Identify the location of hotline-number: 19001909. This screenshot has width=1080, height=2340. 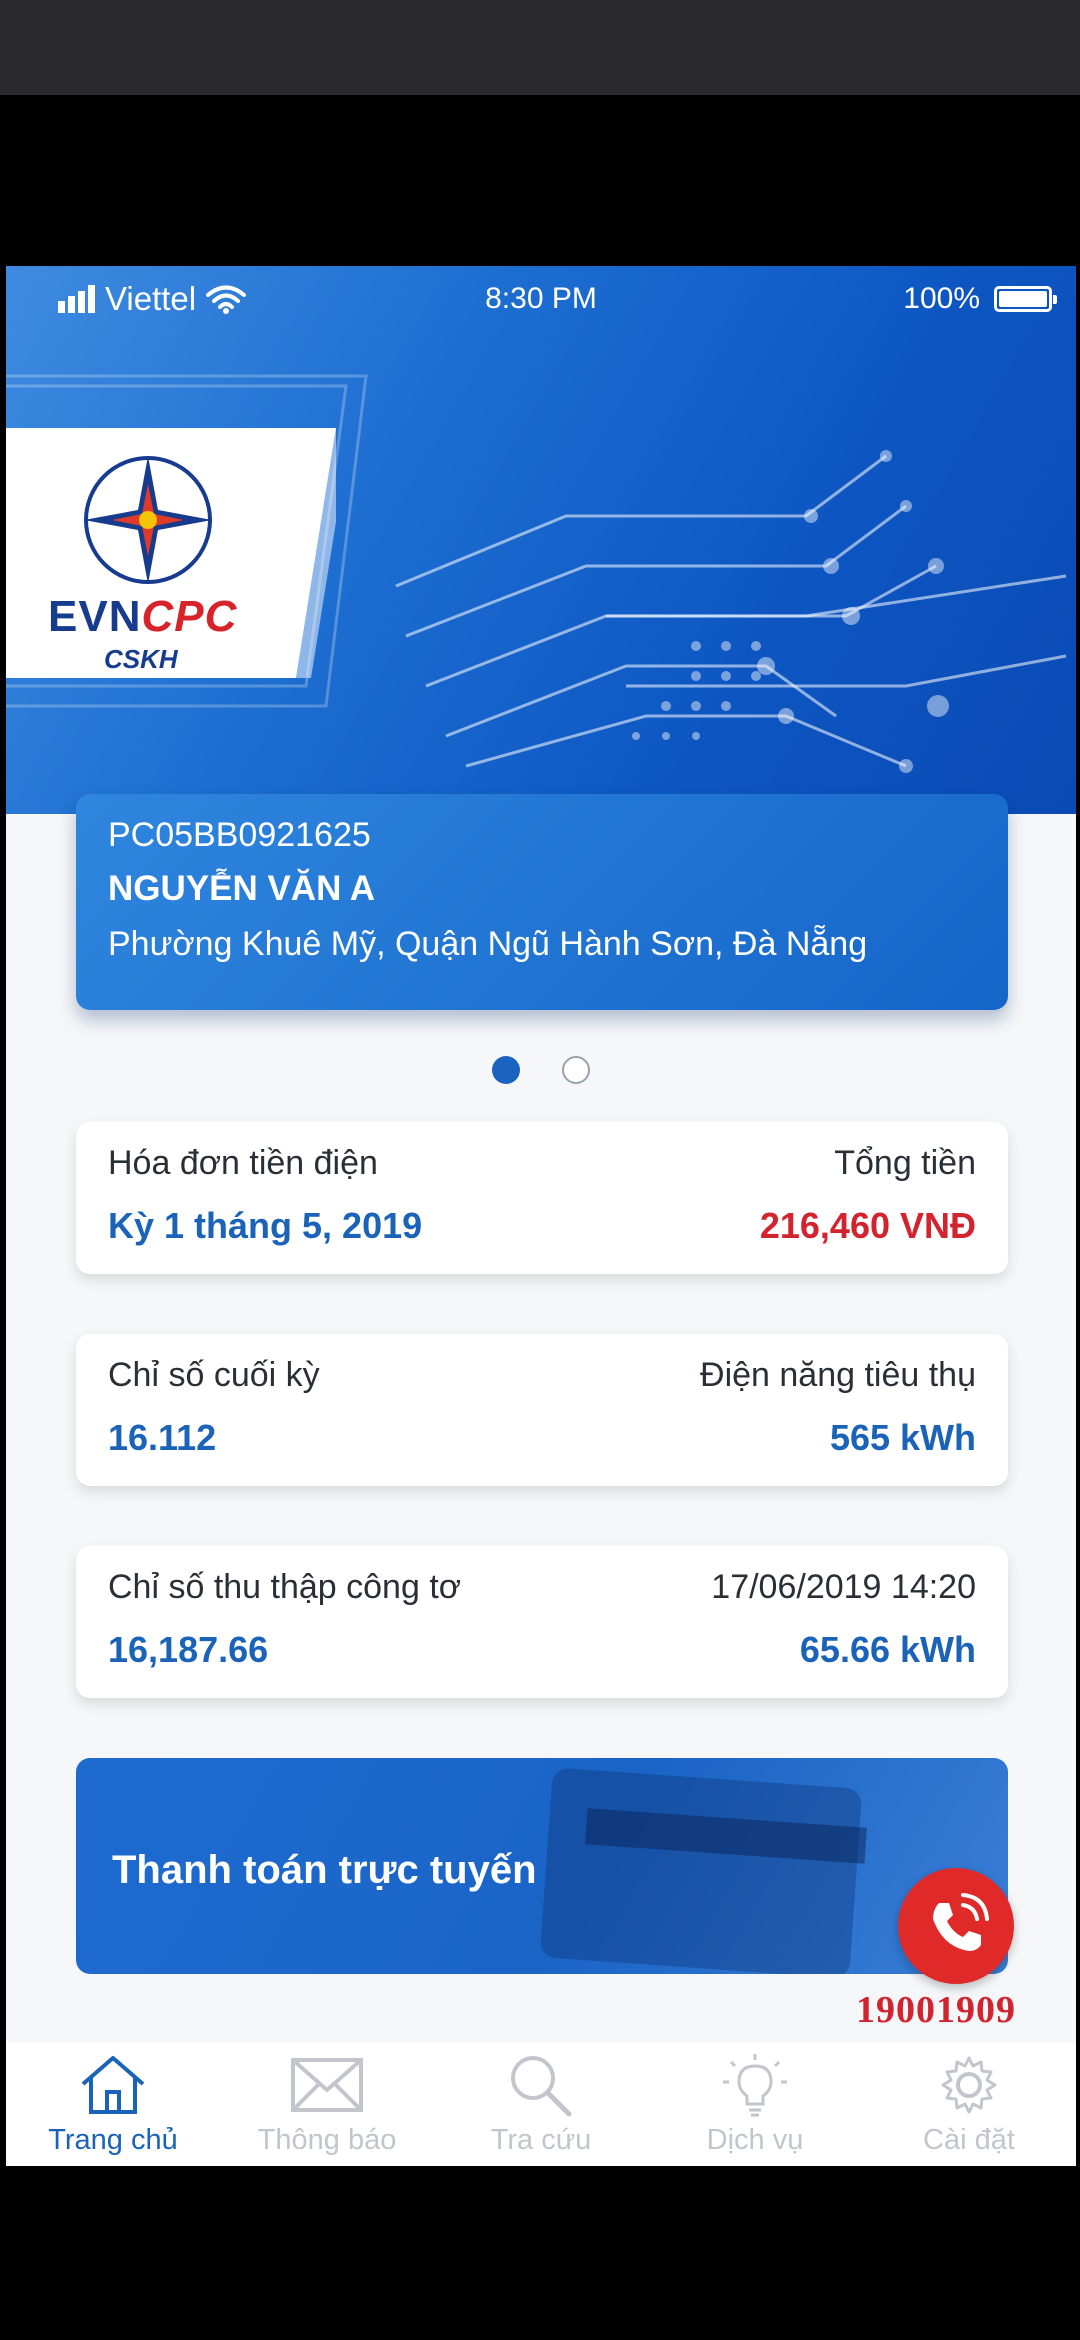
(936, 2010).